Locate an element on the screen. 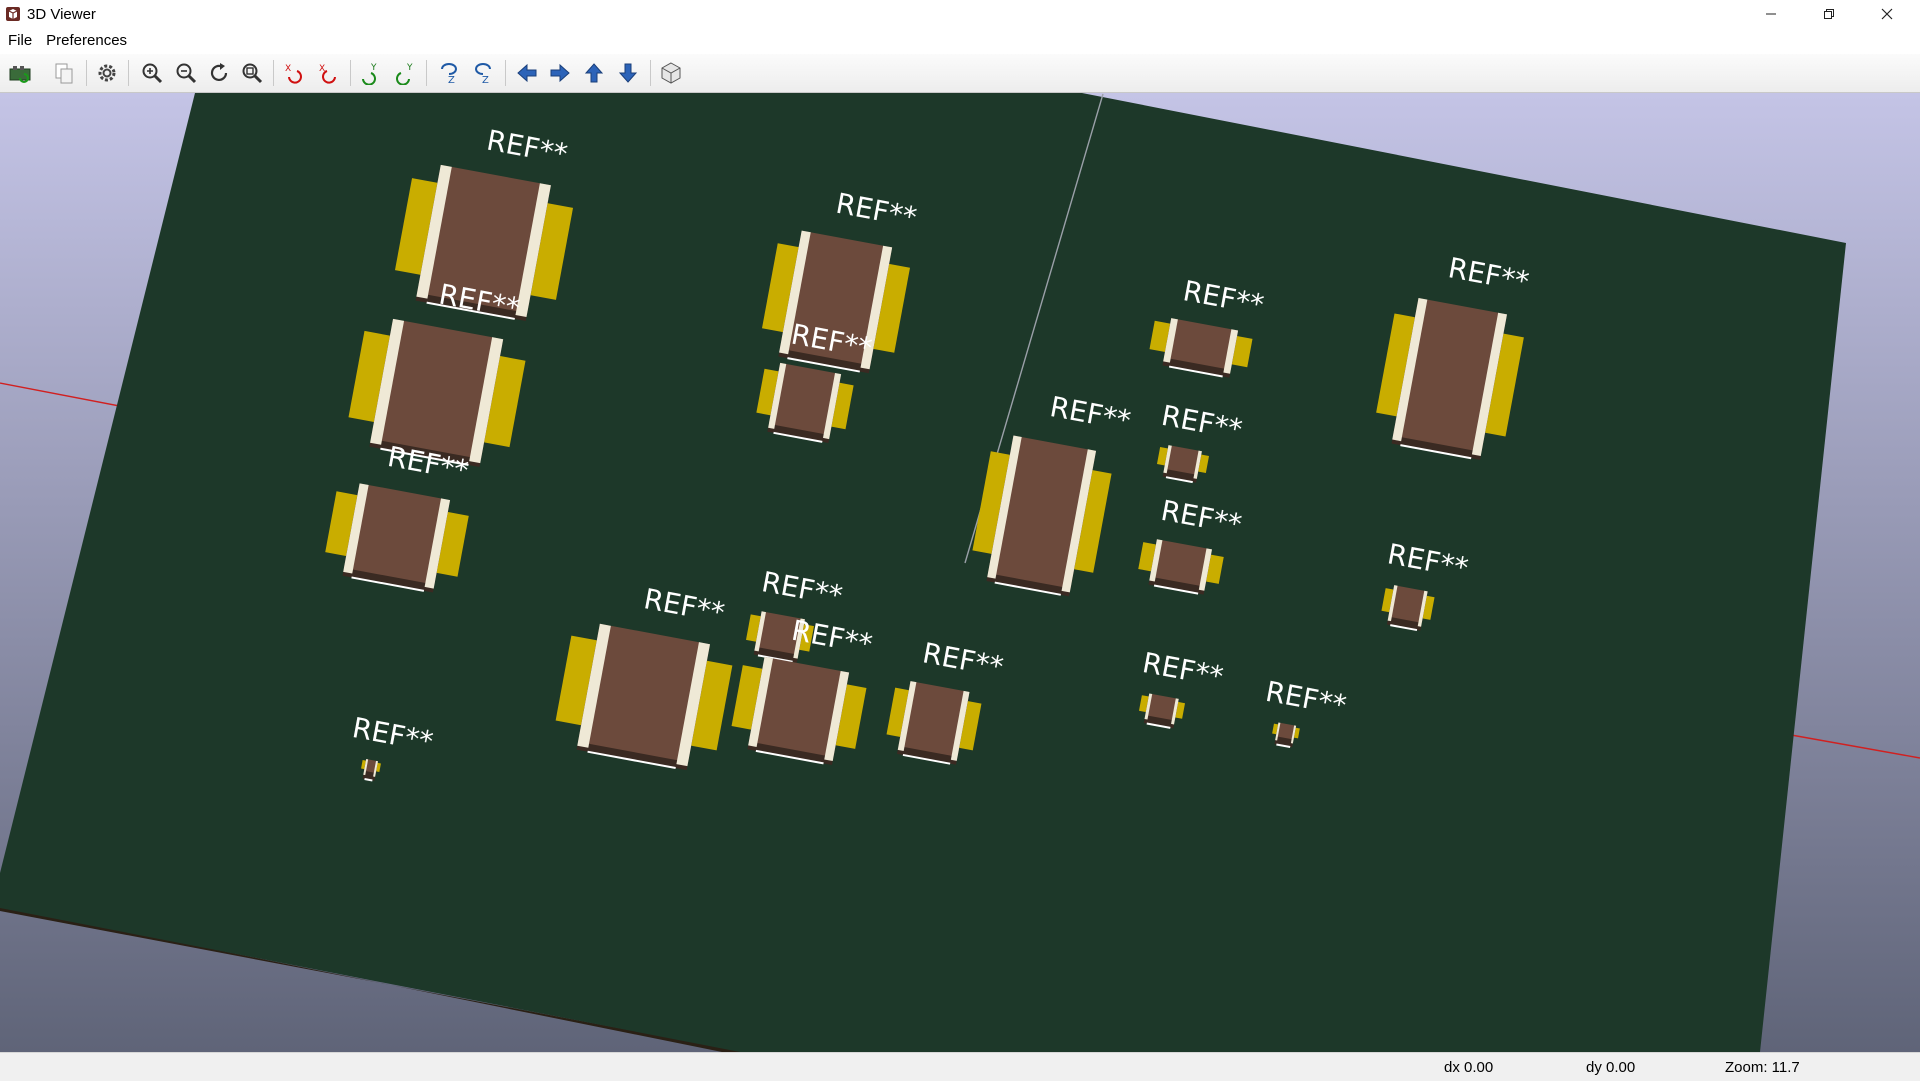 The width and height of the screenshot is (1920, 1081). copy-to-clipboard-button is located at coordinates (64, 73).